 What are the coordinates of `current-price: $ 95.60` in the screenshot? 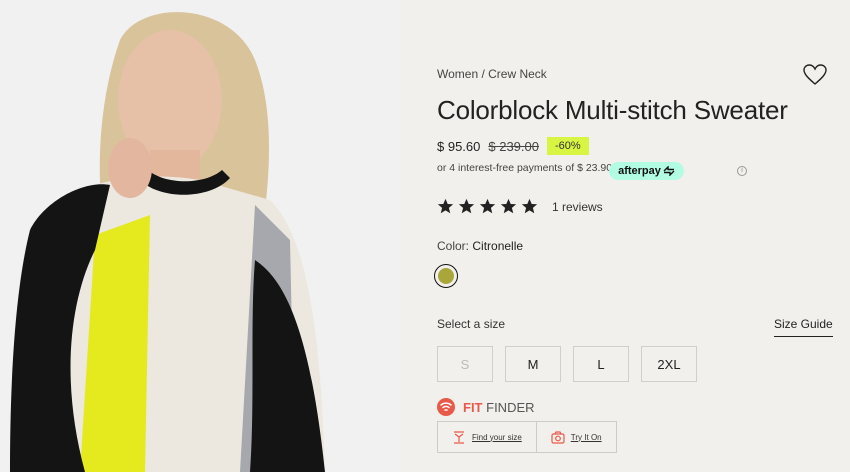 It's located at (459, 146).